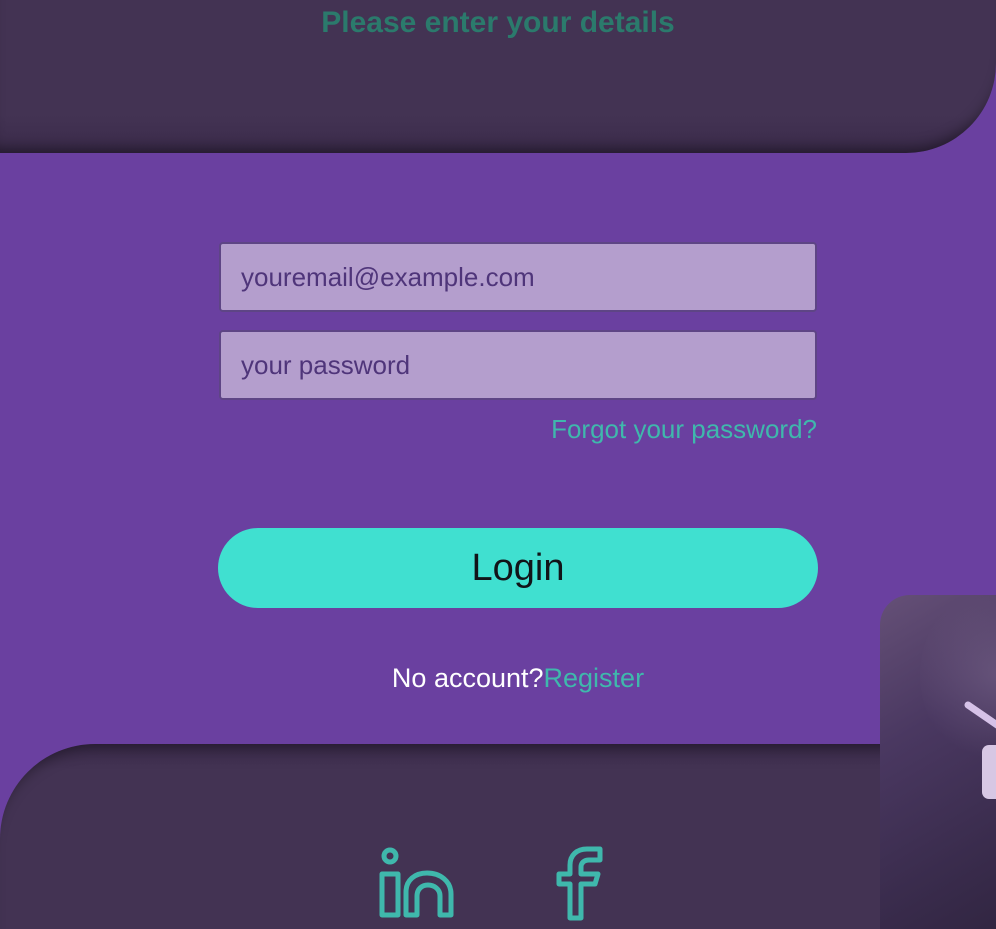 This screenshot has height=929, width=996. Describe the element at coordinates (498, 22) in the screenshot. I see `page-subtitle: Please enter your details` at that location.